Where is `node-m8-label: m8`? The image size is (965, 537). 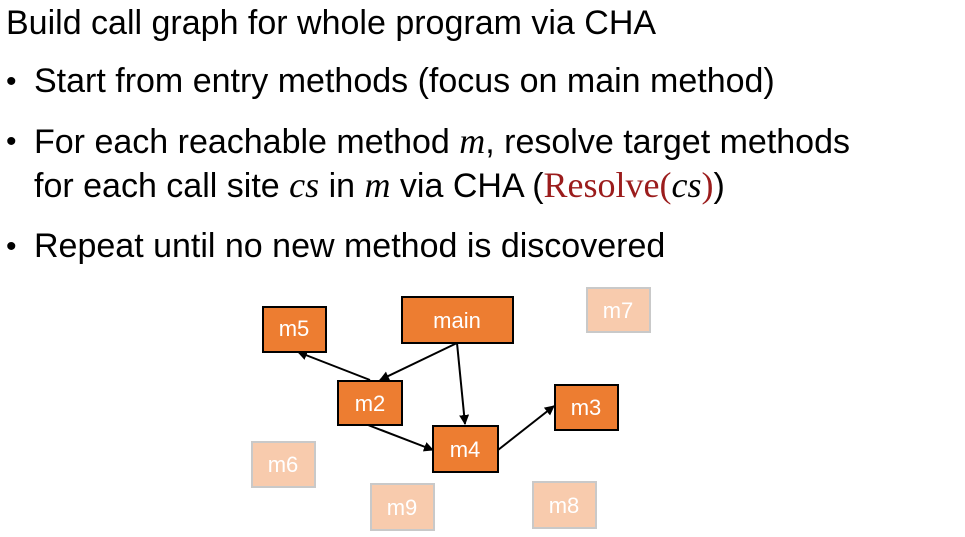
node-m8-label: m8 is located at coordinates (564, 505).